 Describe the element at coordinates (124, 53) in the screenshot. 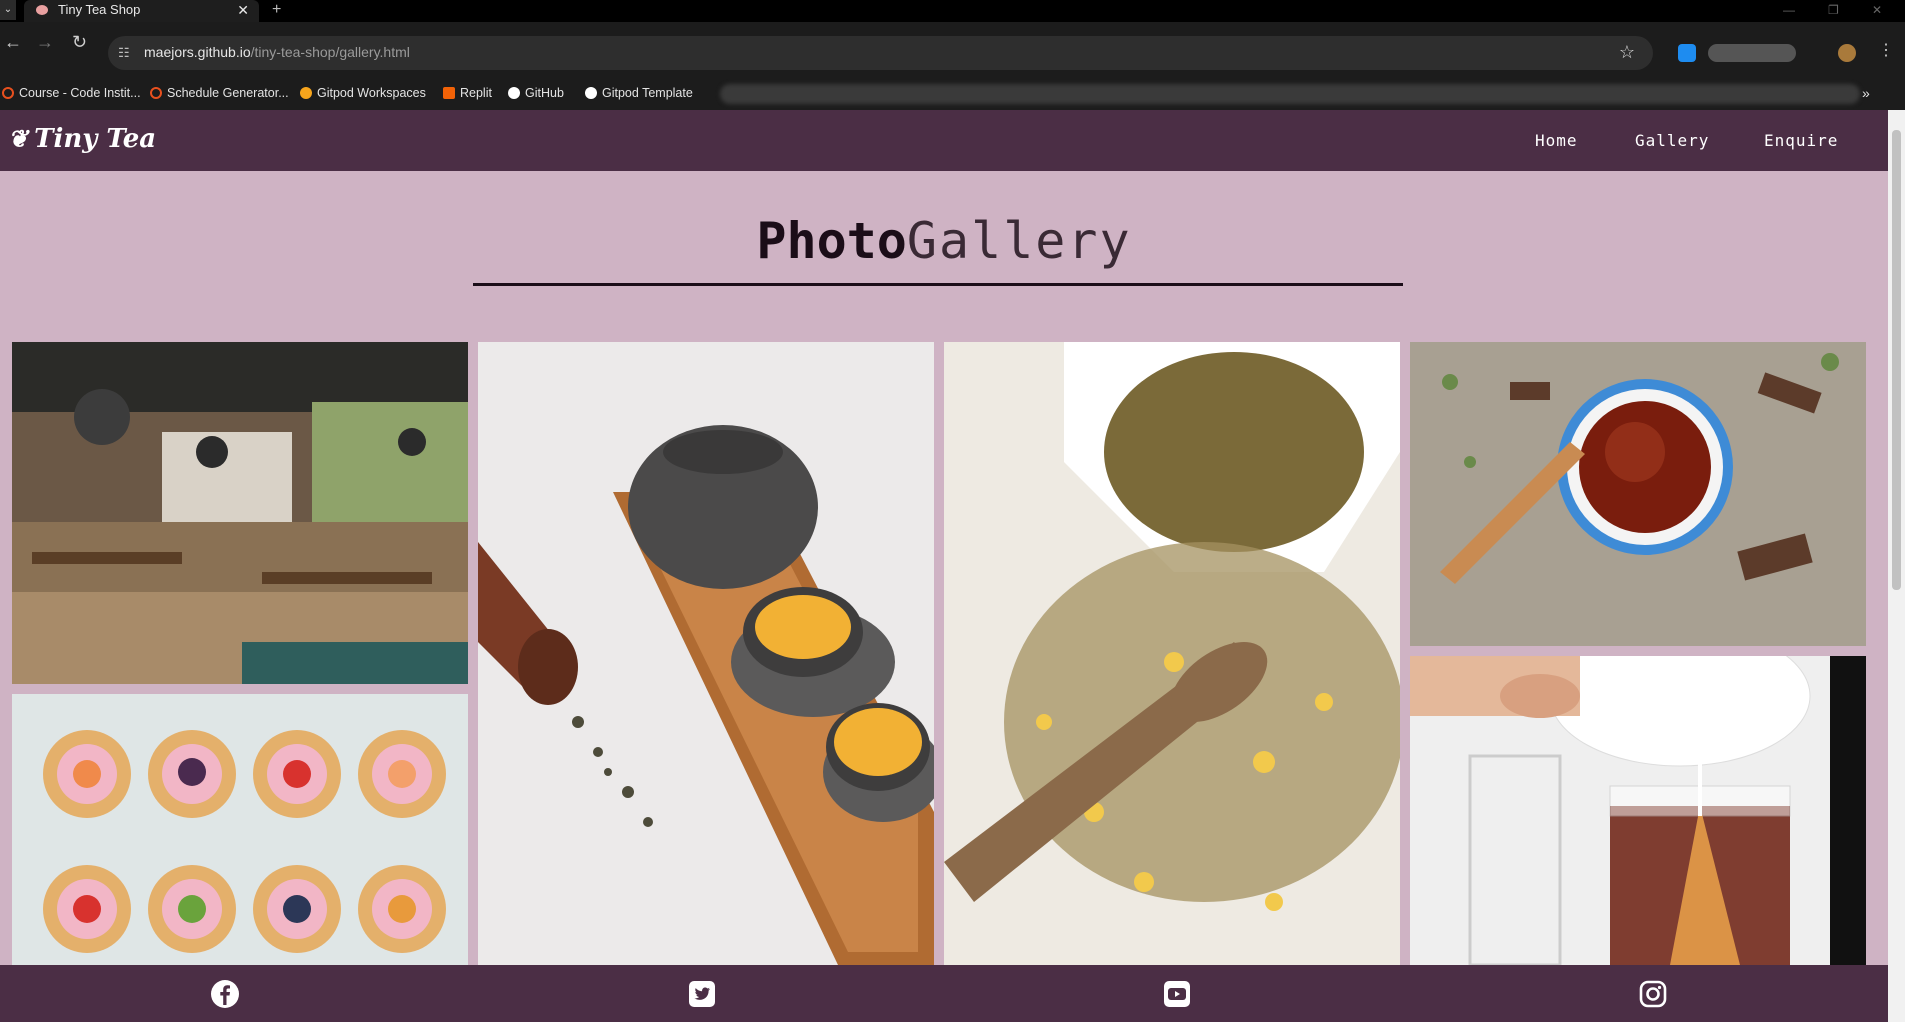

I see `site-info-icon: ☷` at that location.